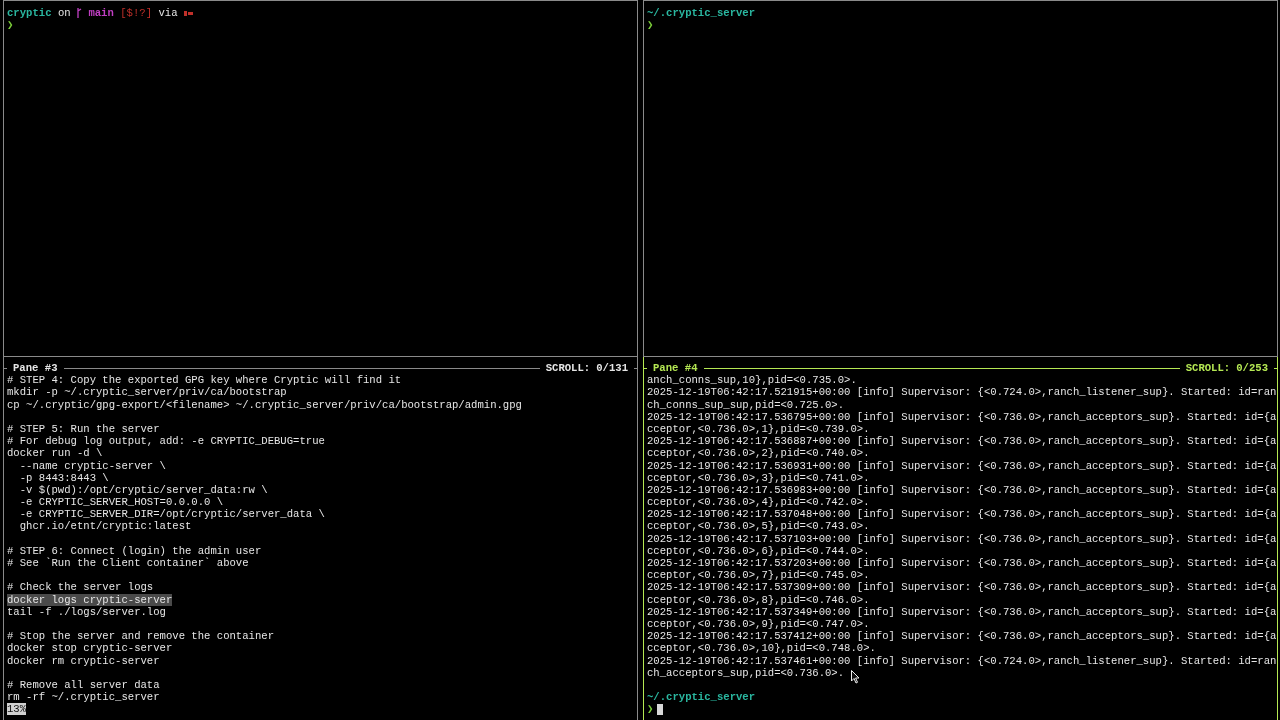 This screenshot has height=720, width=1280. Describe the element at coordinates (962, 416) in the screenshot. I see `output-line: 2025-12-19T06:42:17.536795+00:00 [info] Supervisor: {<0.736.0>,ranch_acceptors_sup}. Started: id={a` at that location.